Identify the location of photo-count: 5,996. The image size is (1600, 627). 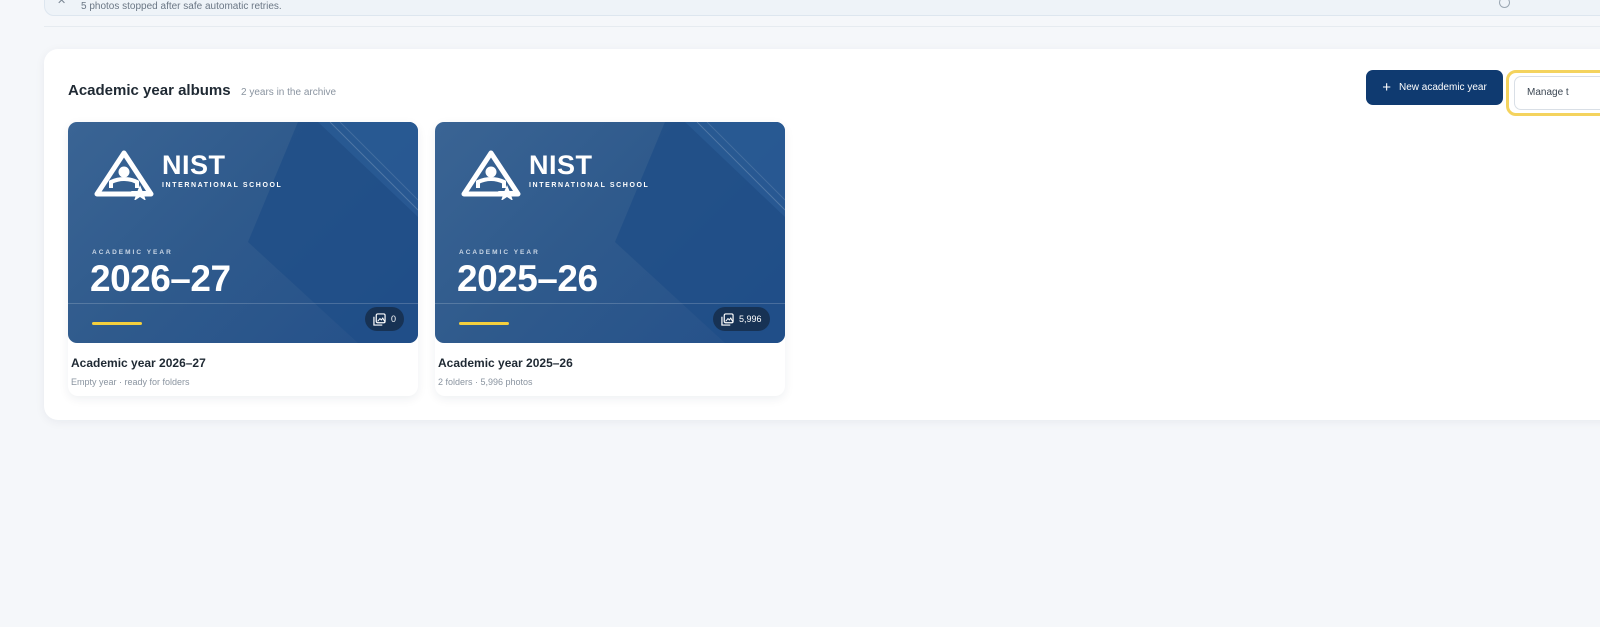
(750, 319).